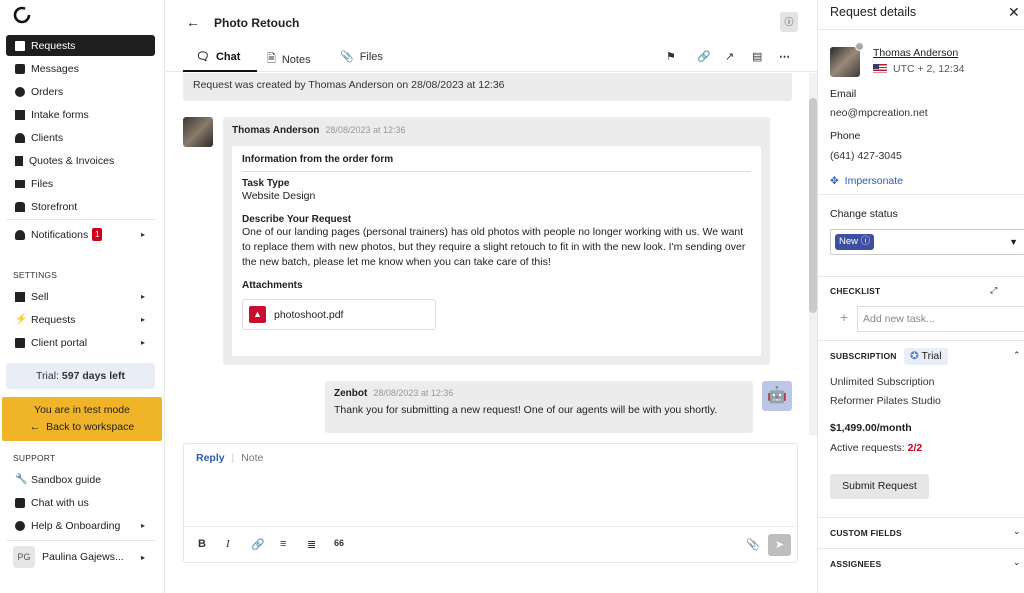 The image size is (1024, 593). I want to click on client-portal-icon, so click(20, 342).